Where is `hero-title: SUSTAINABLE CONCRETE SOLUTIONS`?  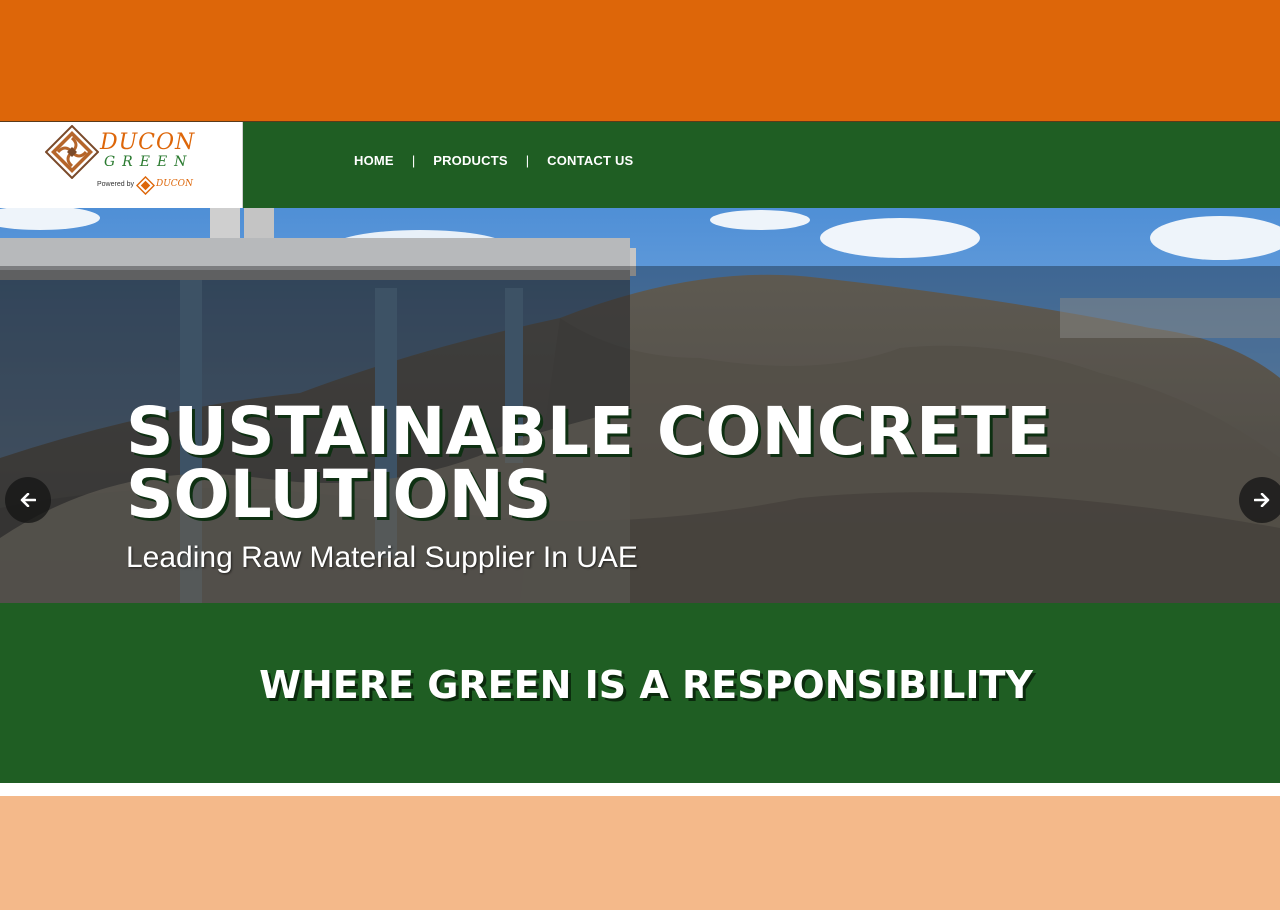
hero-title: SUSTAINABLE CONCRETE SOLUTIONS is located at coordinates (656, 463).